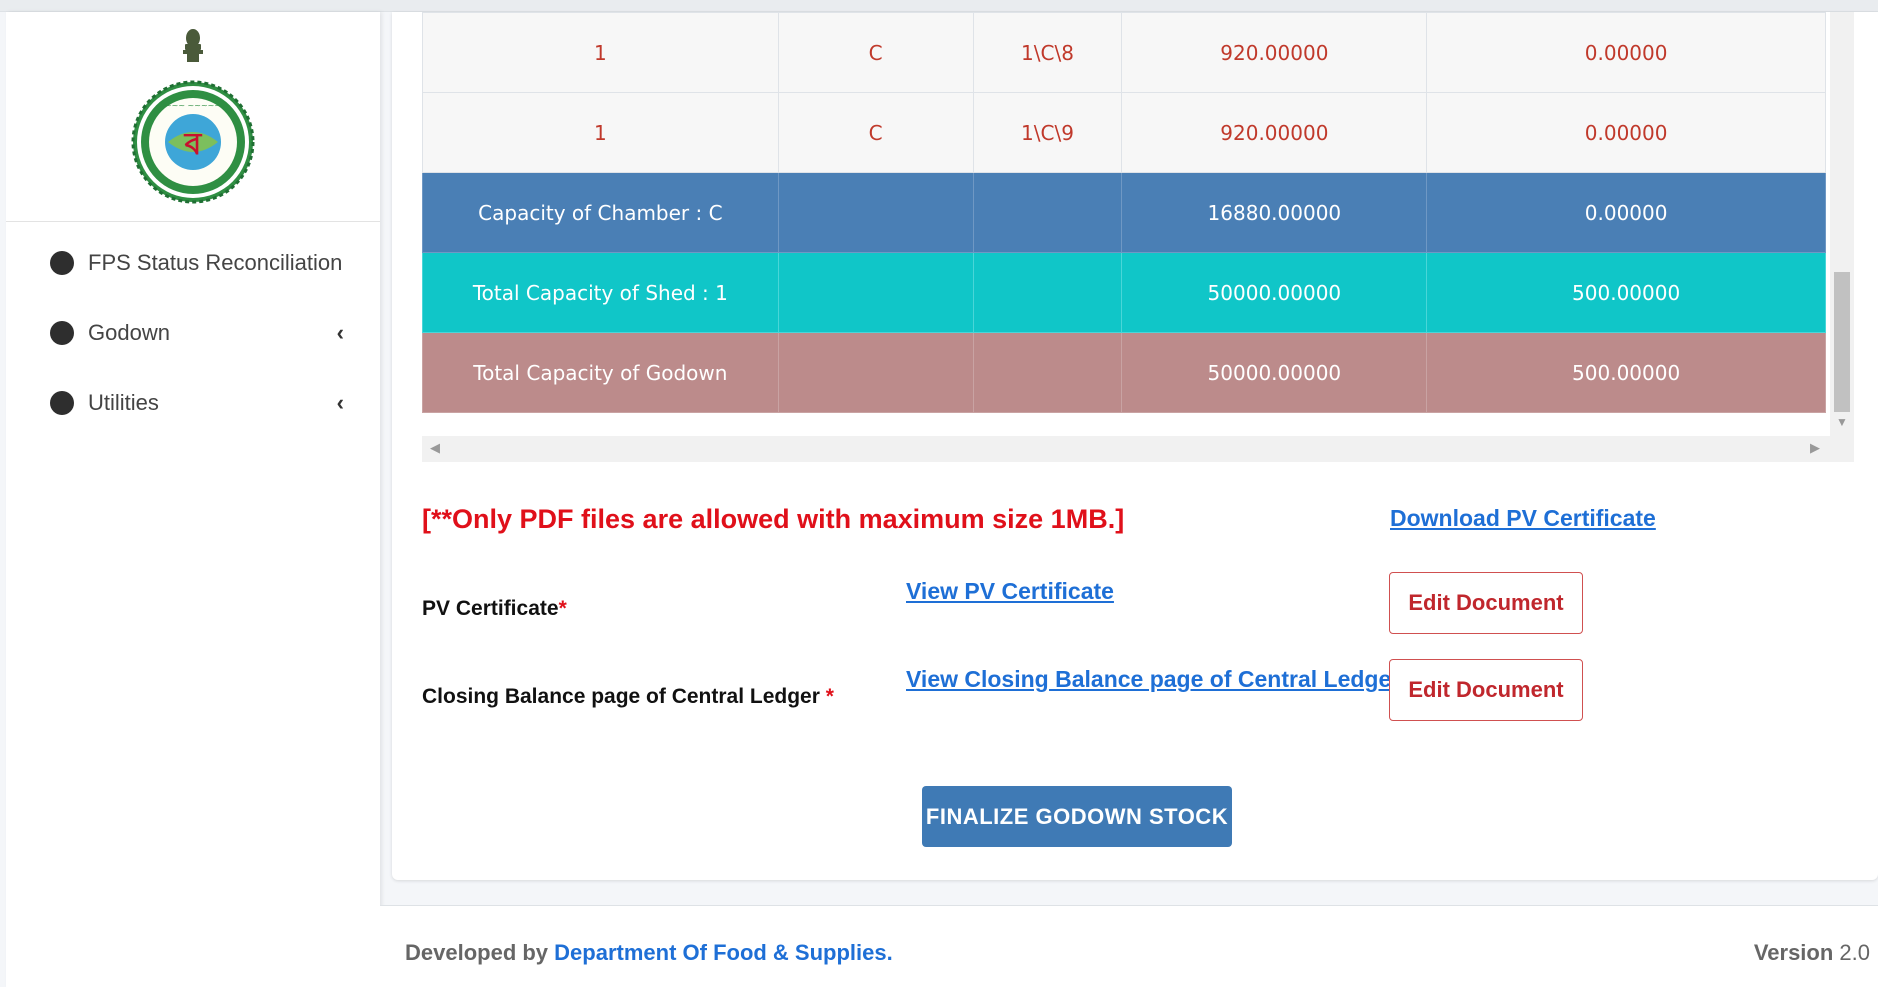  Describe the element at coordinates (723, 952) in the screenshot. I see `footer-department-link: Department Of Food & Supplies.` at that location.